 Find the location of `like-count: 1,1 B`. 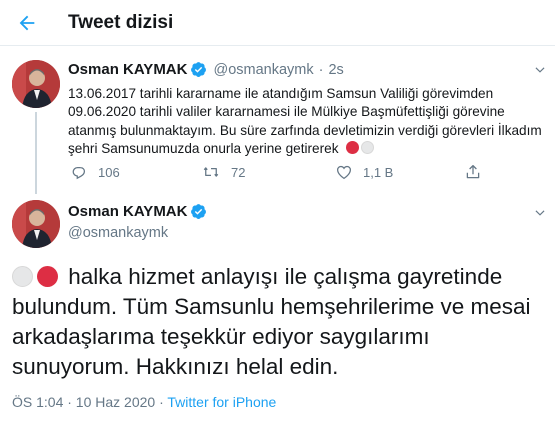

like-count: 1,1 B is located at coordinates (378, 172).